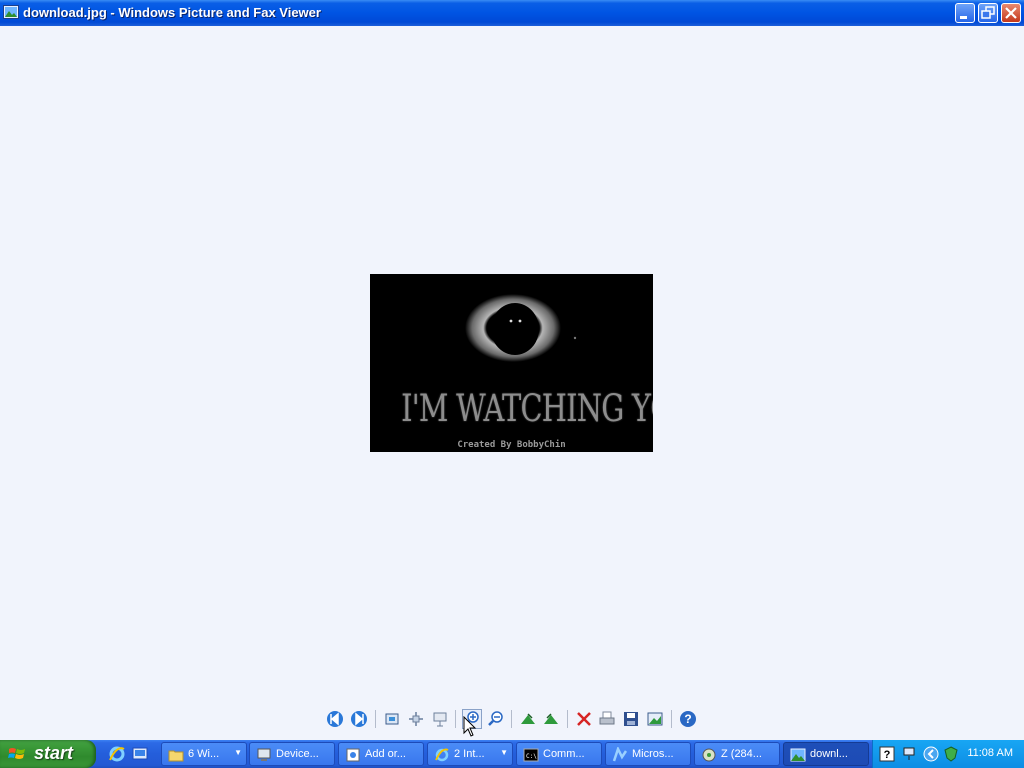 This screenshot has width=1024, height=768. I want to click on minimize-icon, so click(963, 17).